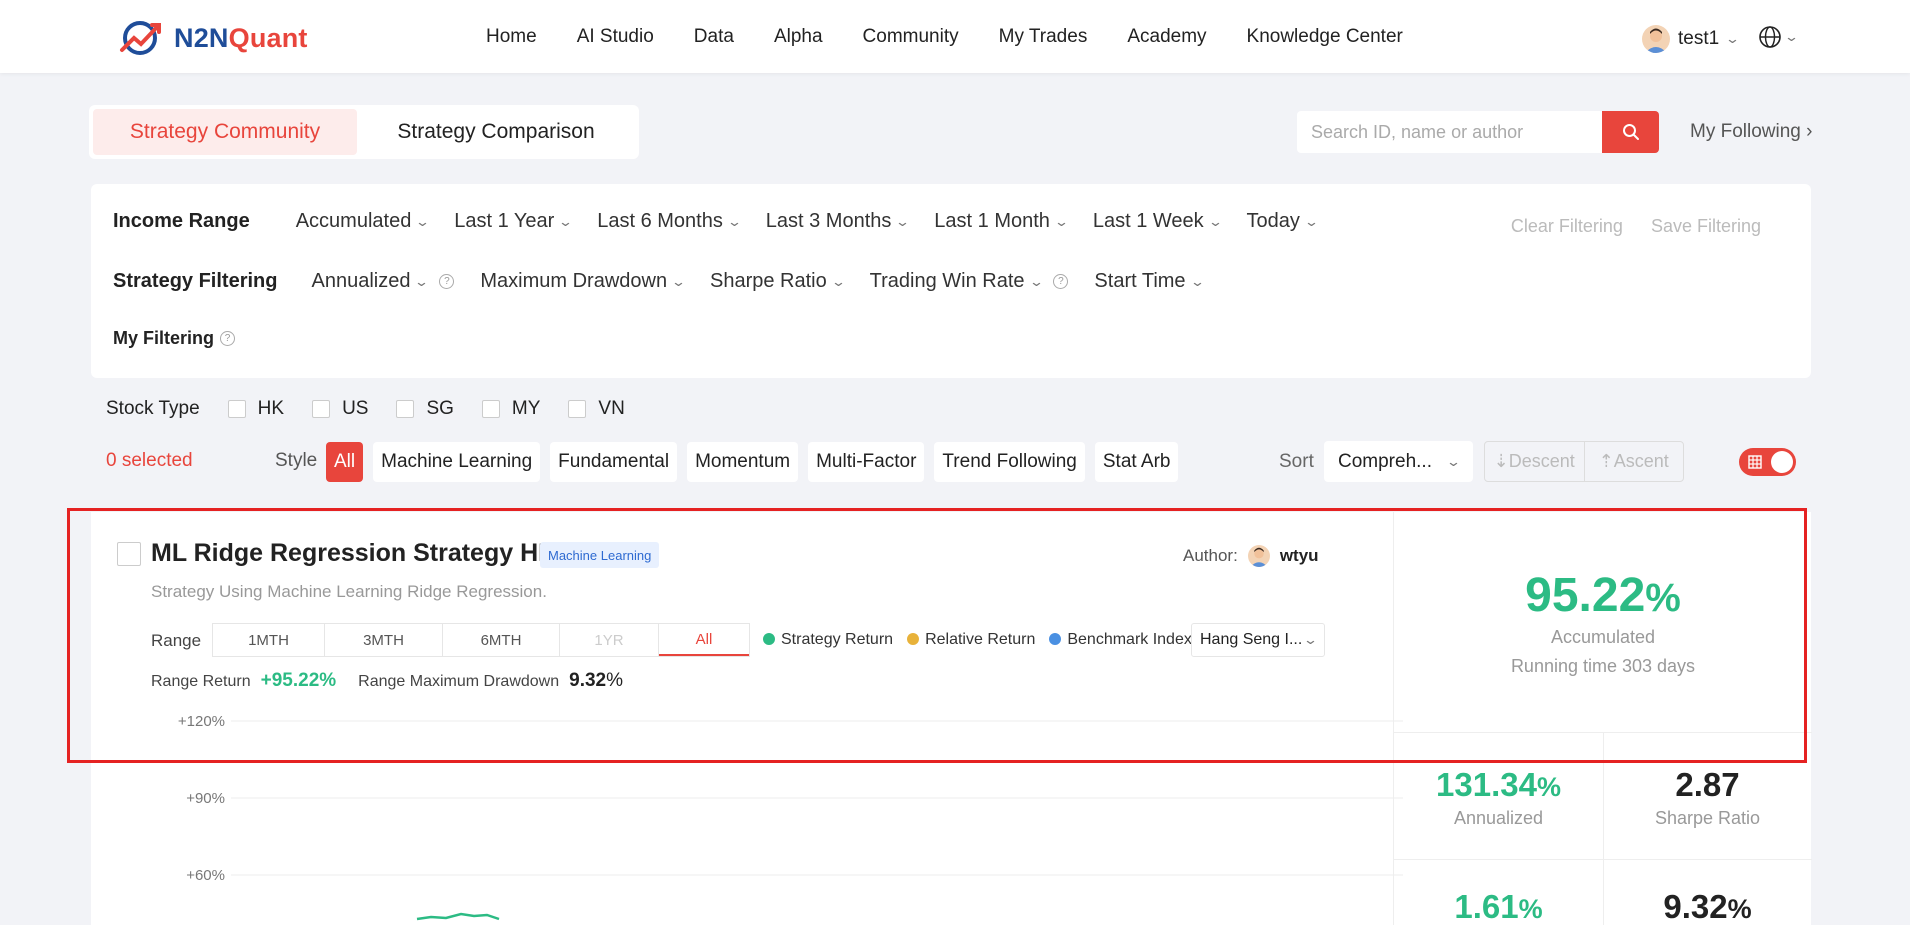 The height and width of the screenshot is (925, 1910). I want to click on sort-order: ⇣ Descent ⇡ Ascent, so click(1584, 461).